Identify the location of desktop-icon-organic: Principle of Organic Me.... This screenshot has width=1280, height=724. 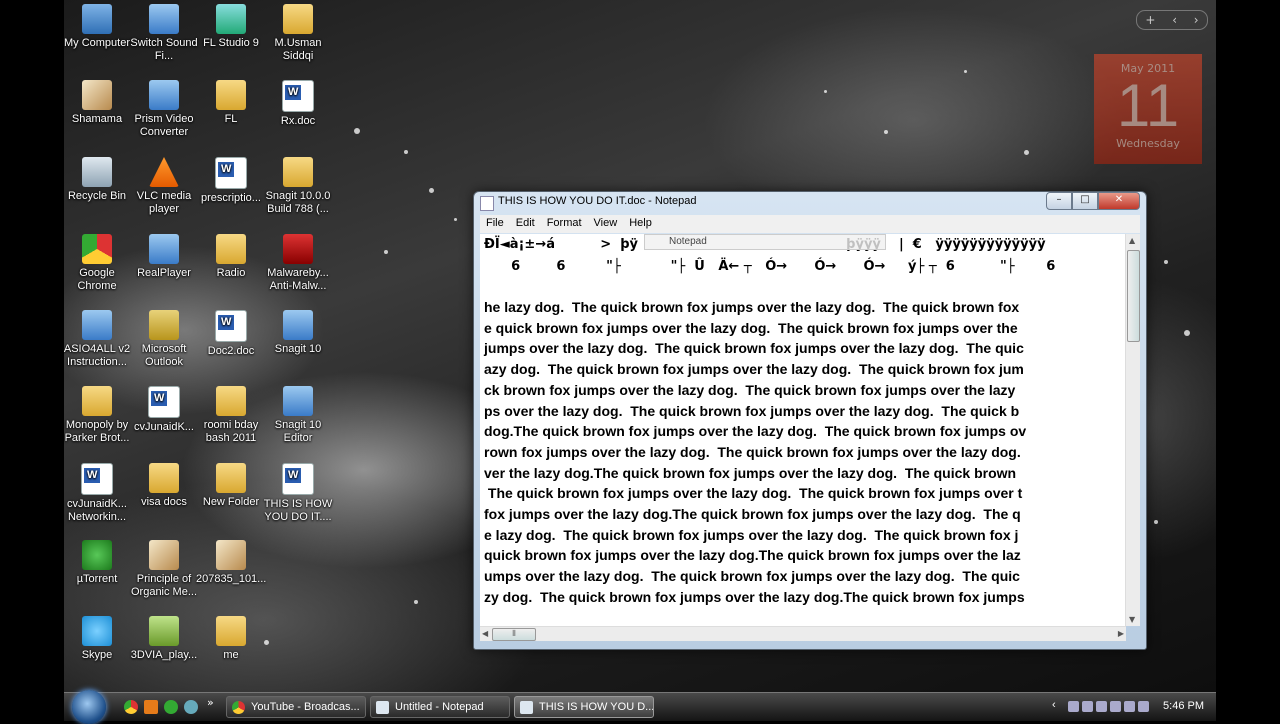
(164, 569).